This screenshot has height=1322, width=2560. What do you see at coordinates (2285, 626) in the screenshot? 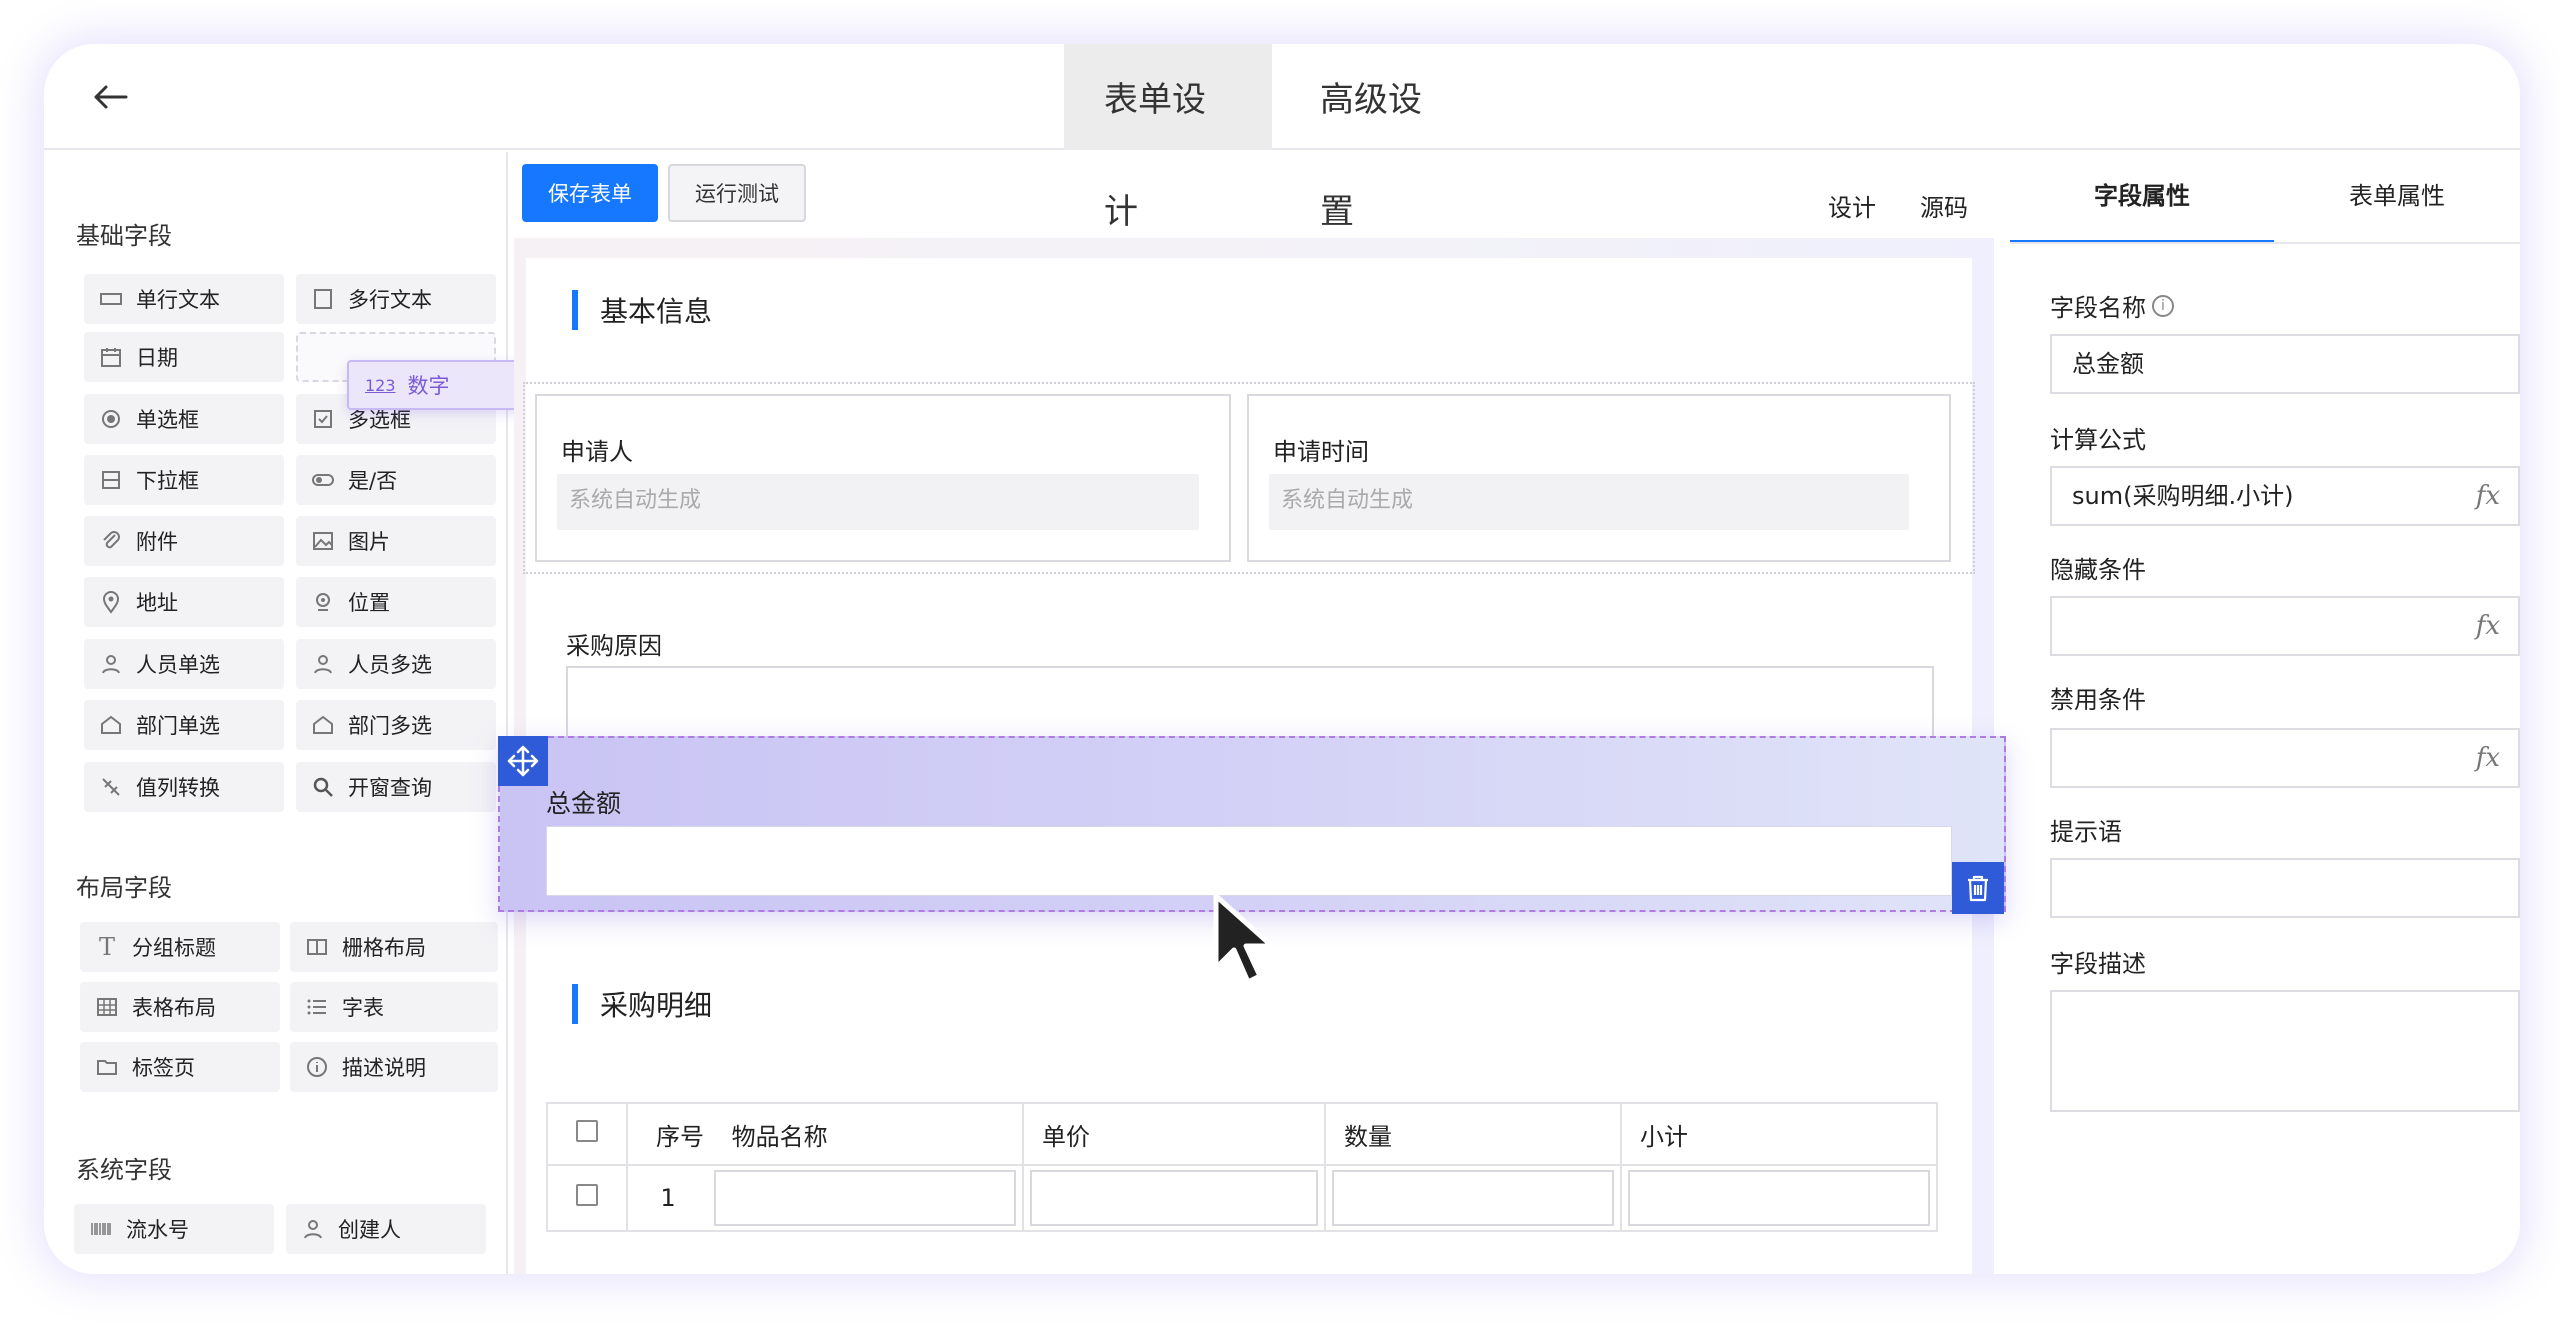
I see `hidden-condition-input: fx` at bounding box center [2285, 626].